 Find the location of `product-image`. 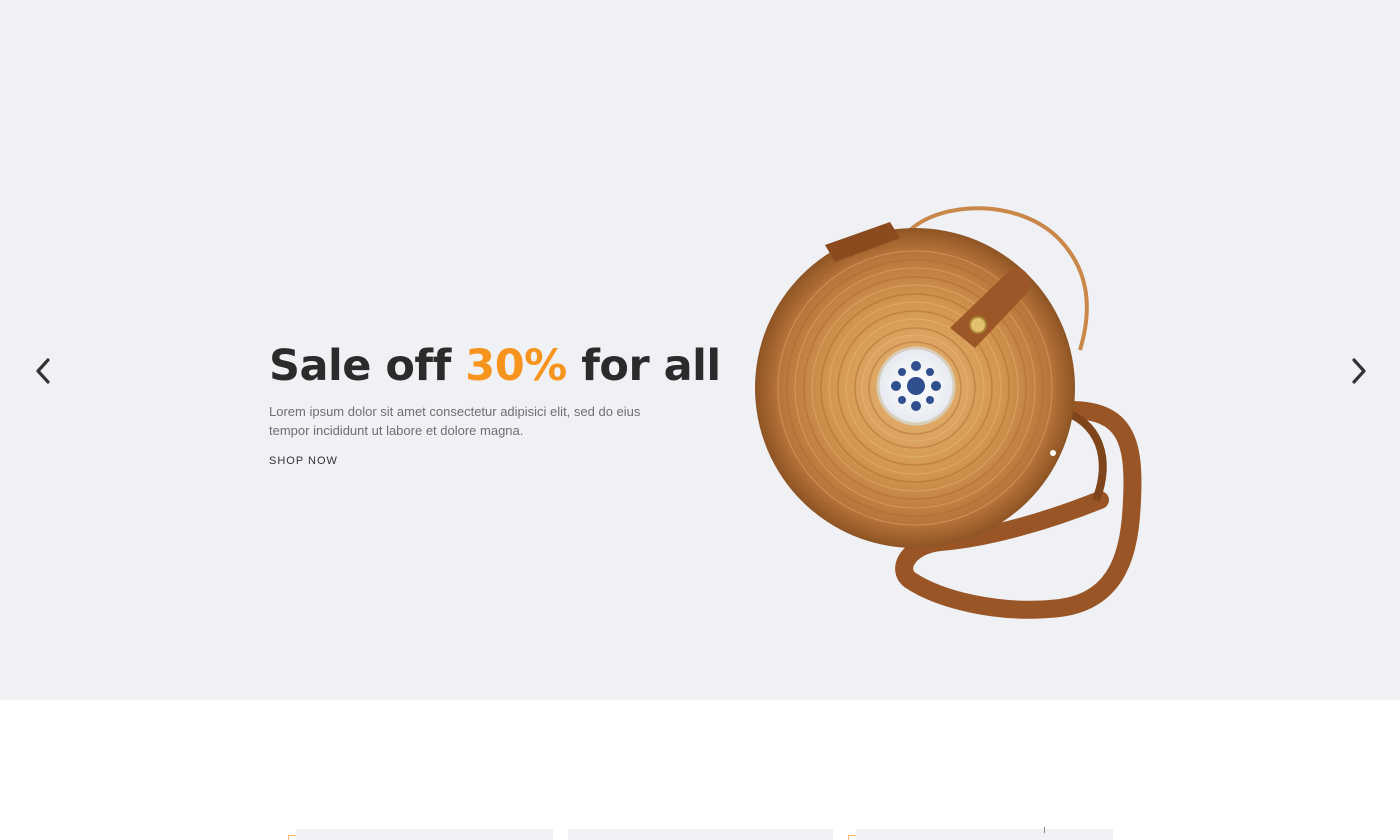

product-image is located at coordinates (948, 412).